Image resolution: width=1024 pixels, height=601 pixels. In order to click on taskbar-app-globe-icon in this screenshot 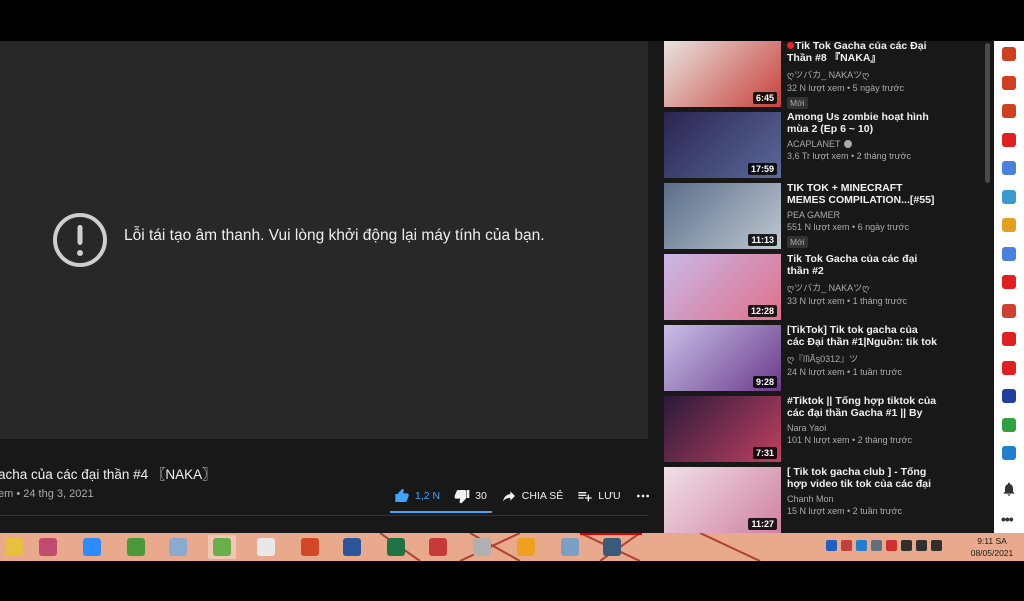, I will do `click(612, 547)`.